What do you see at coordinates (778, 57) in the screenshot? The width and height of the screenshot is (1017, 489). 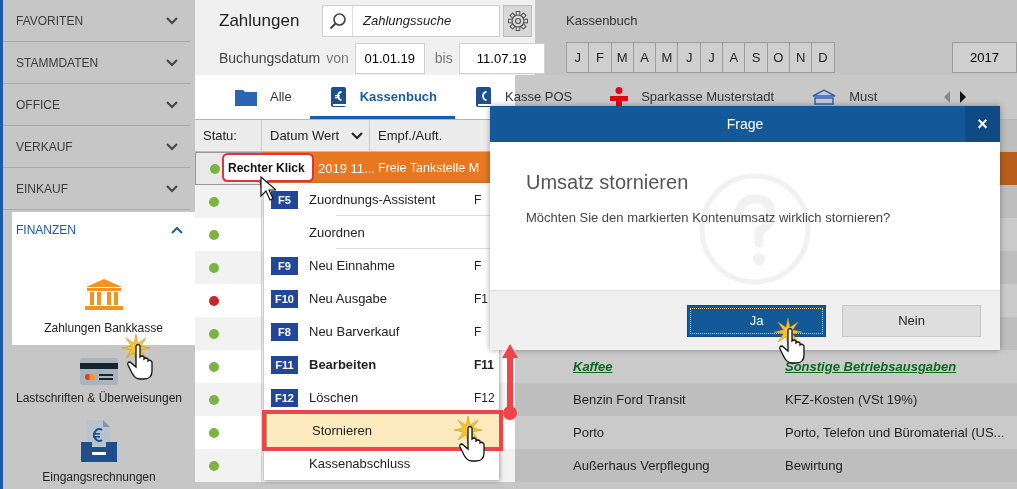 I see `month-button: O` at bounding box center [778, 57].